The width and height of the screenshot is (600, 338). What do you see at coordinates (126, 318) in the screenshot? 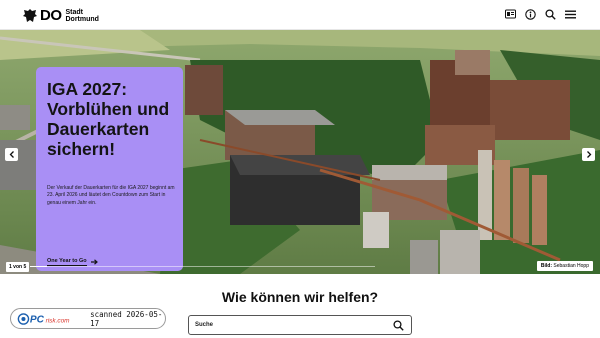
I see `scan-stamp: scanned 2026-05-17` at bounding box center [126, 318].